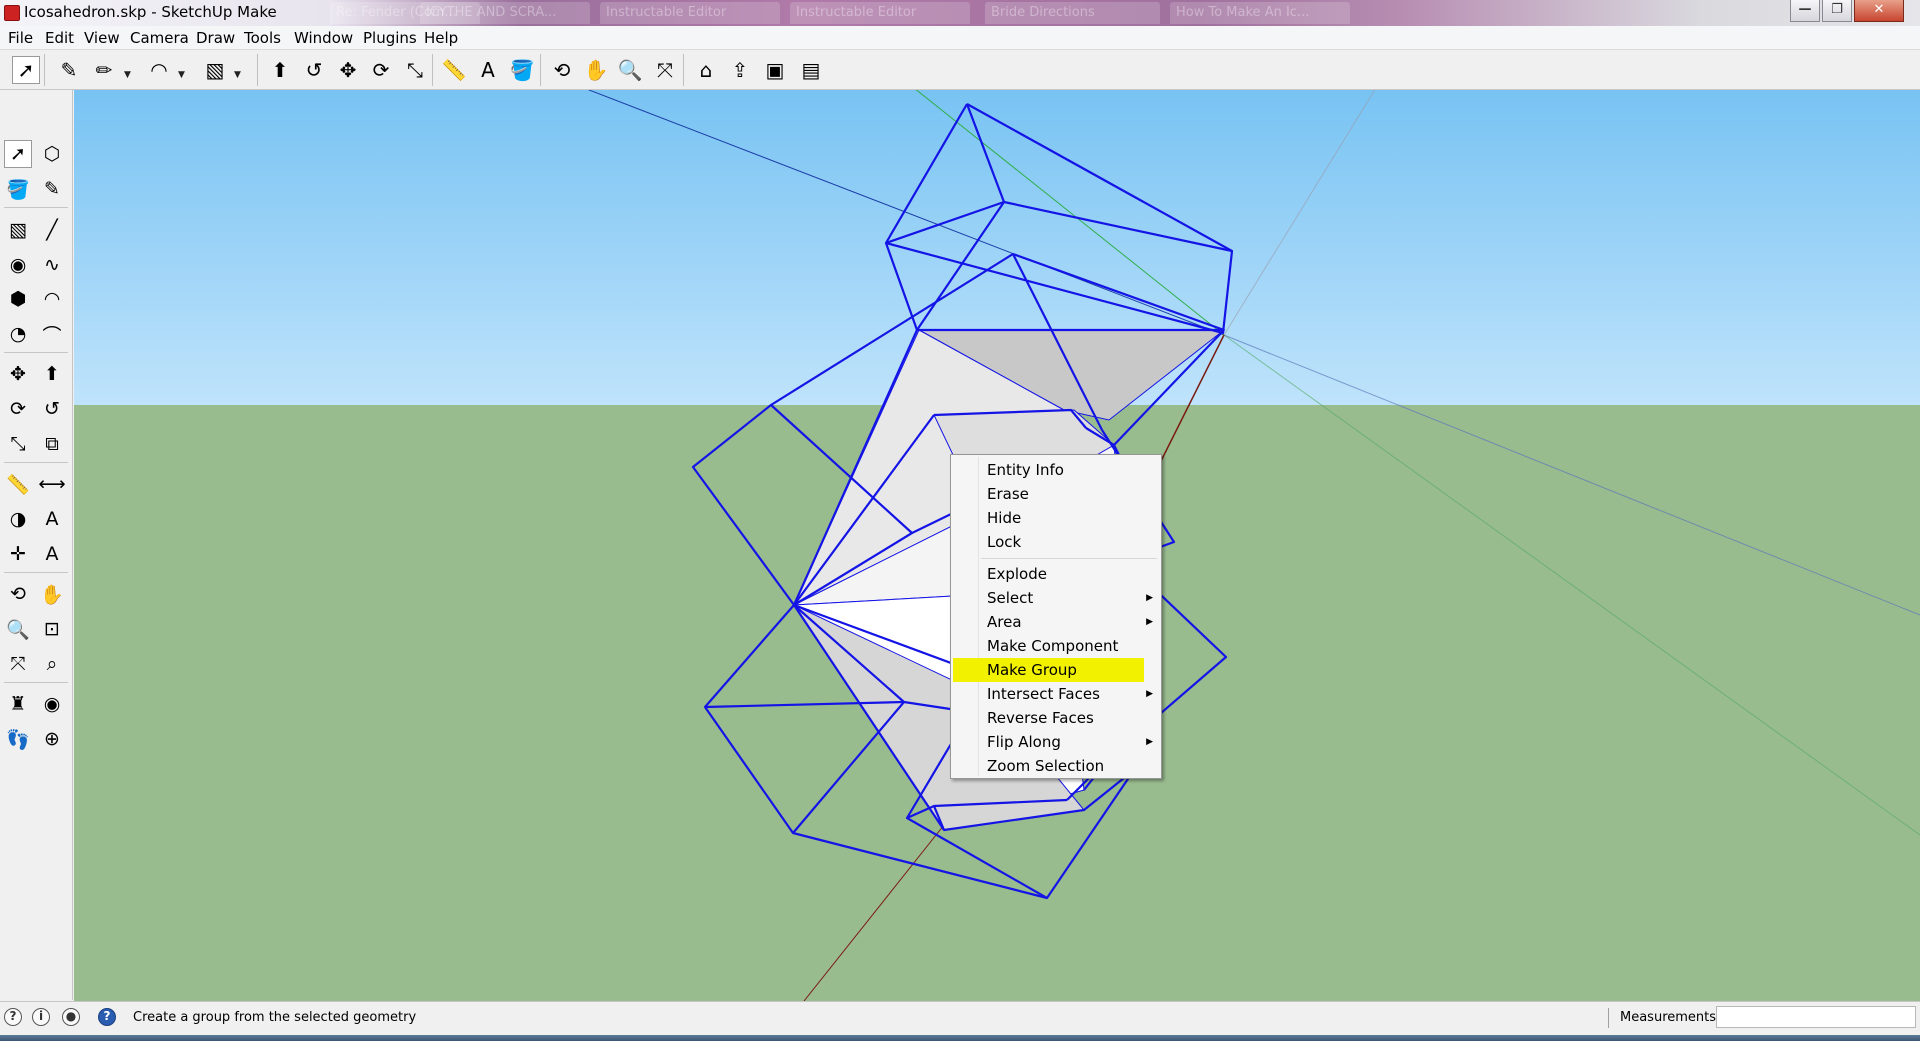 This screenshot has width=1920, height=1041. I want to click on context-menu-item-area: Area ▶, so click(1056, 622).